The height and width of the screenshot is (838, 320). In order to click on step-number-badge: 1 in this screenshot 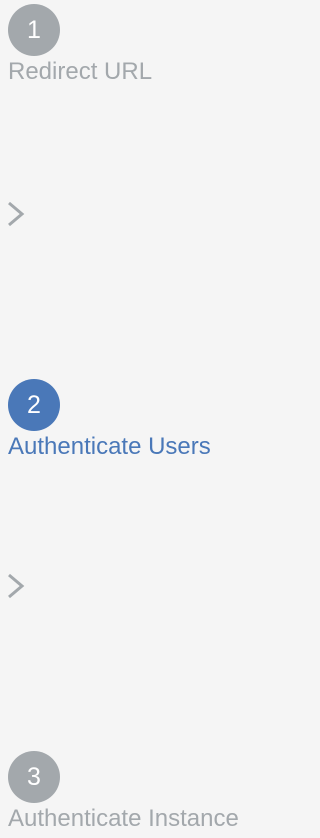, I will do `click(34, 30)`.